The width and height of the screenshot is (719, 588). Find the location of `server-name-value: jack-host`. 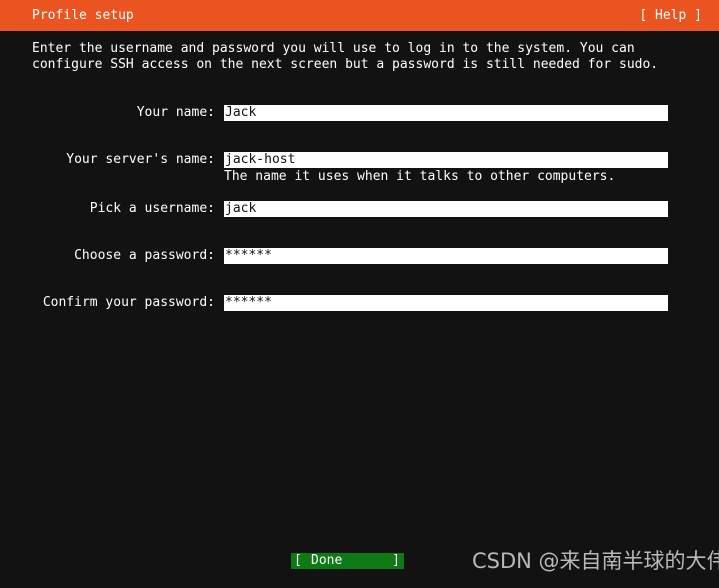

server-name-value: jack-host is located at coordinates (260, 159).